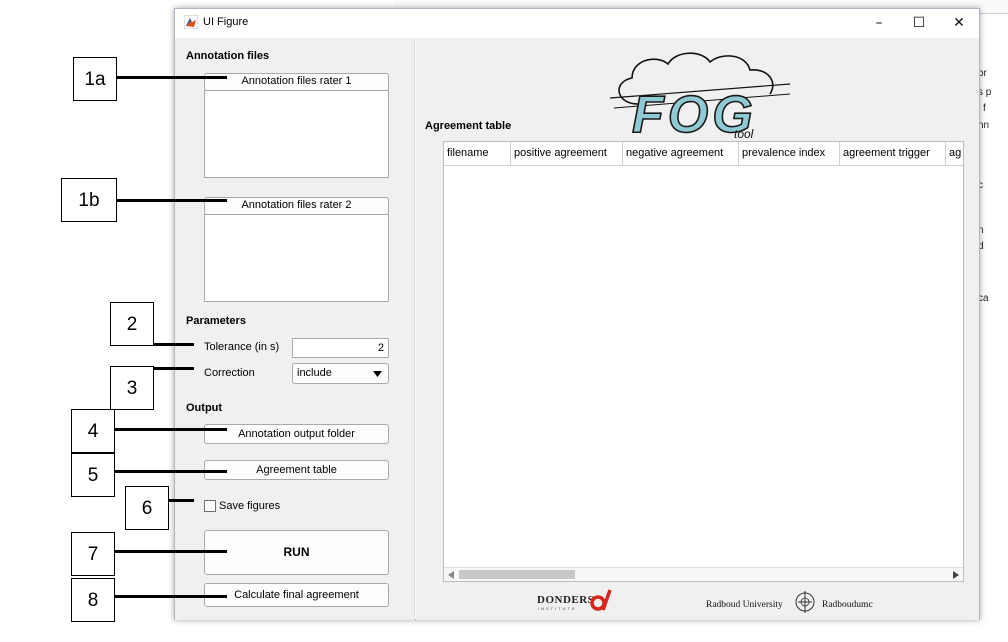  I want to click on radboudumc-logo: Radboudumc, so click(847, 605).